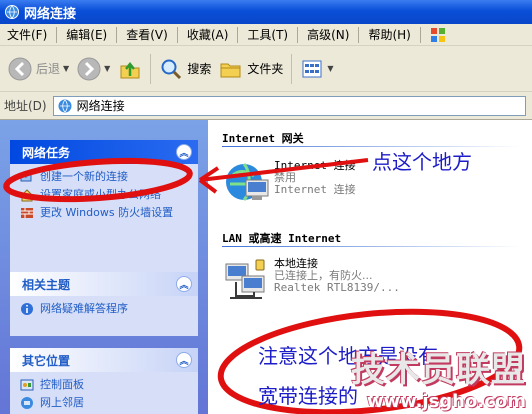 Image resolution: width=532 pixels, height=414 pixels. I want to click on search-label: 搜索, so click(199, 69).